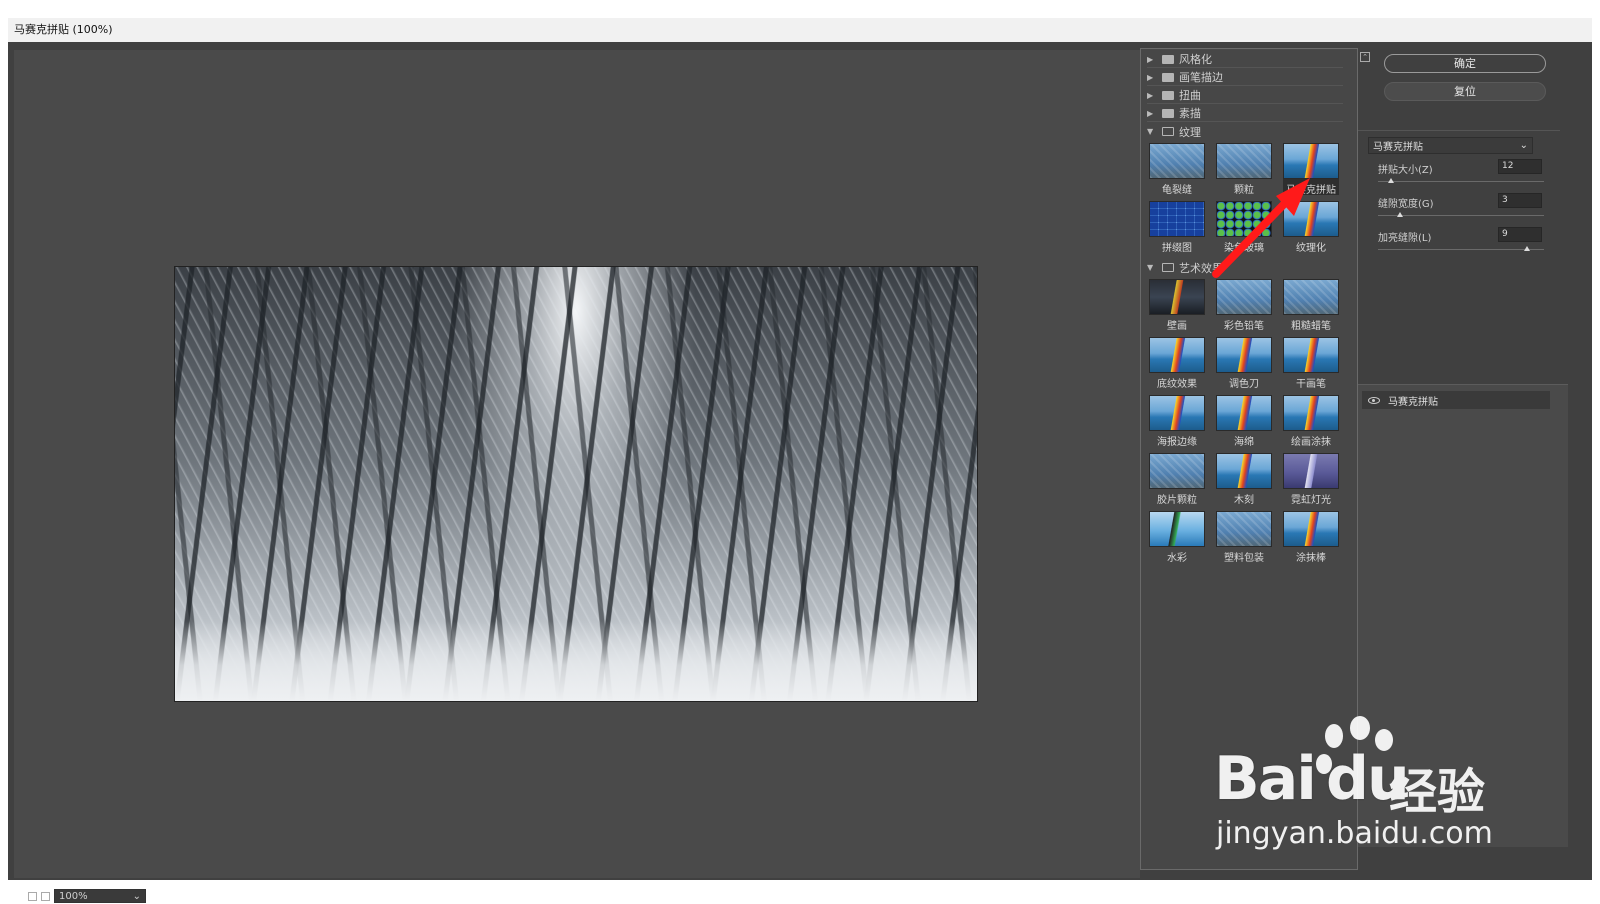 This screenshot has height=904, width=1600. I want to click on filter-thumb-dry-brush: 干画笔, so click(1311, 363).